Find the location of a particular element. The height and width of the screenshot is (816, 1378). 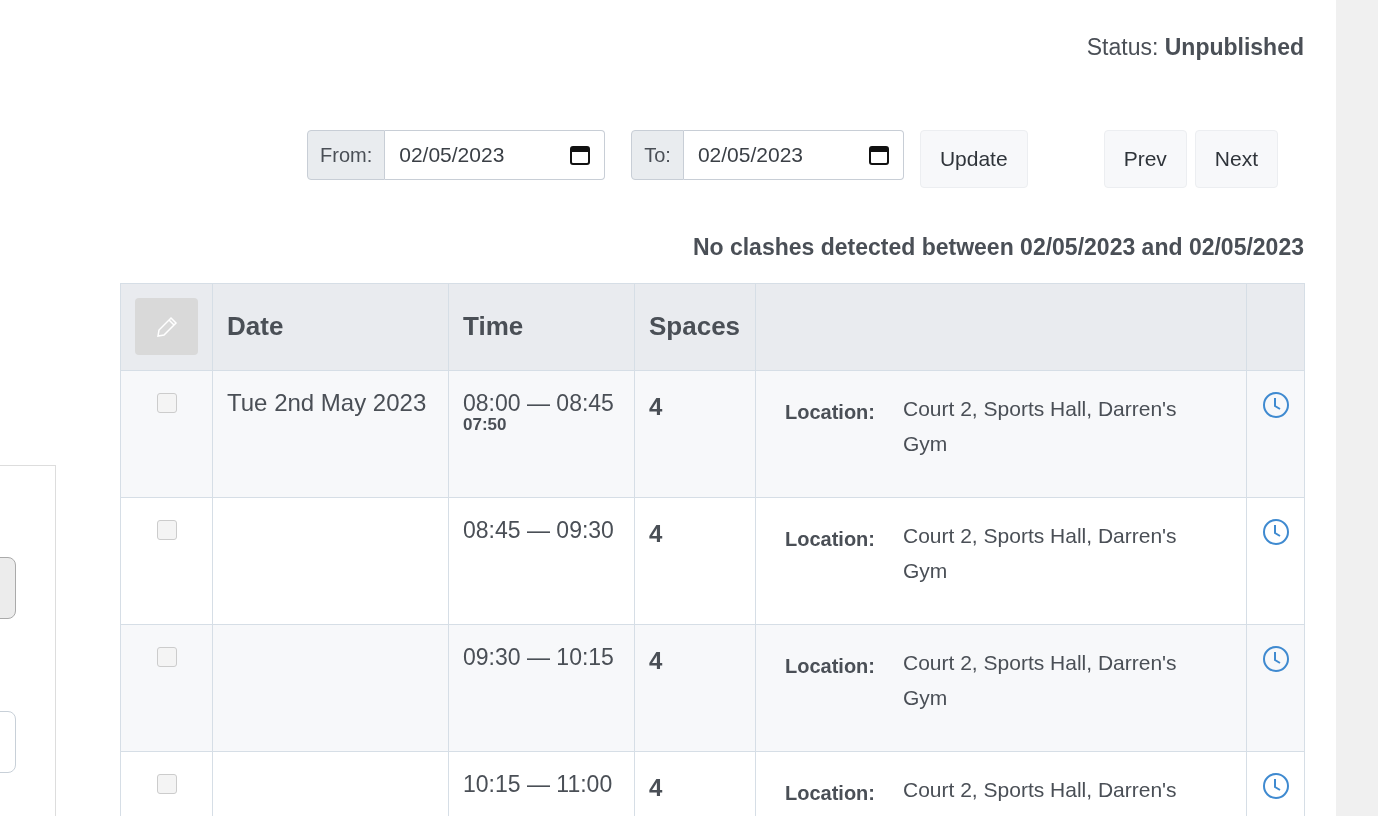

next-button: Next is located at coordinates (1236, 159).